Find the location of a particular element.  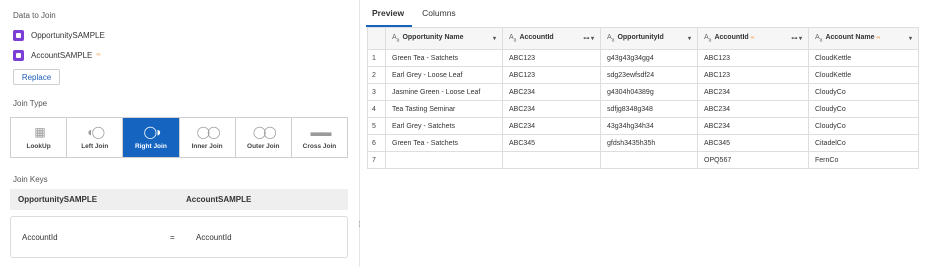

table-cell: gfdsh3435h35h is located at coordinates (649, 143).